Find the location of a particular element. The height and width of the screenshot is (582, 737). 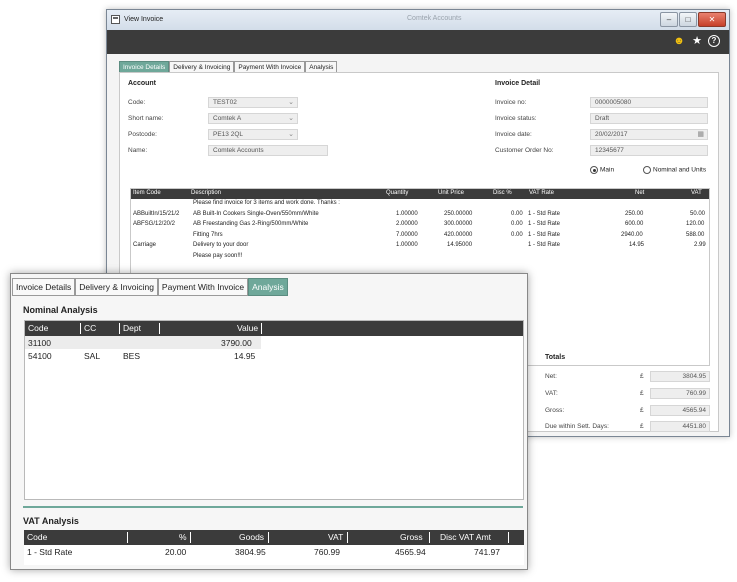

invoice-status-field: Draft is located at coordinates (649, 118).